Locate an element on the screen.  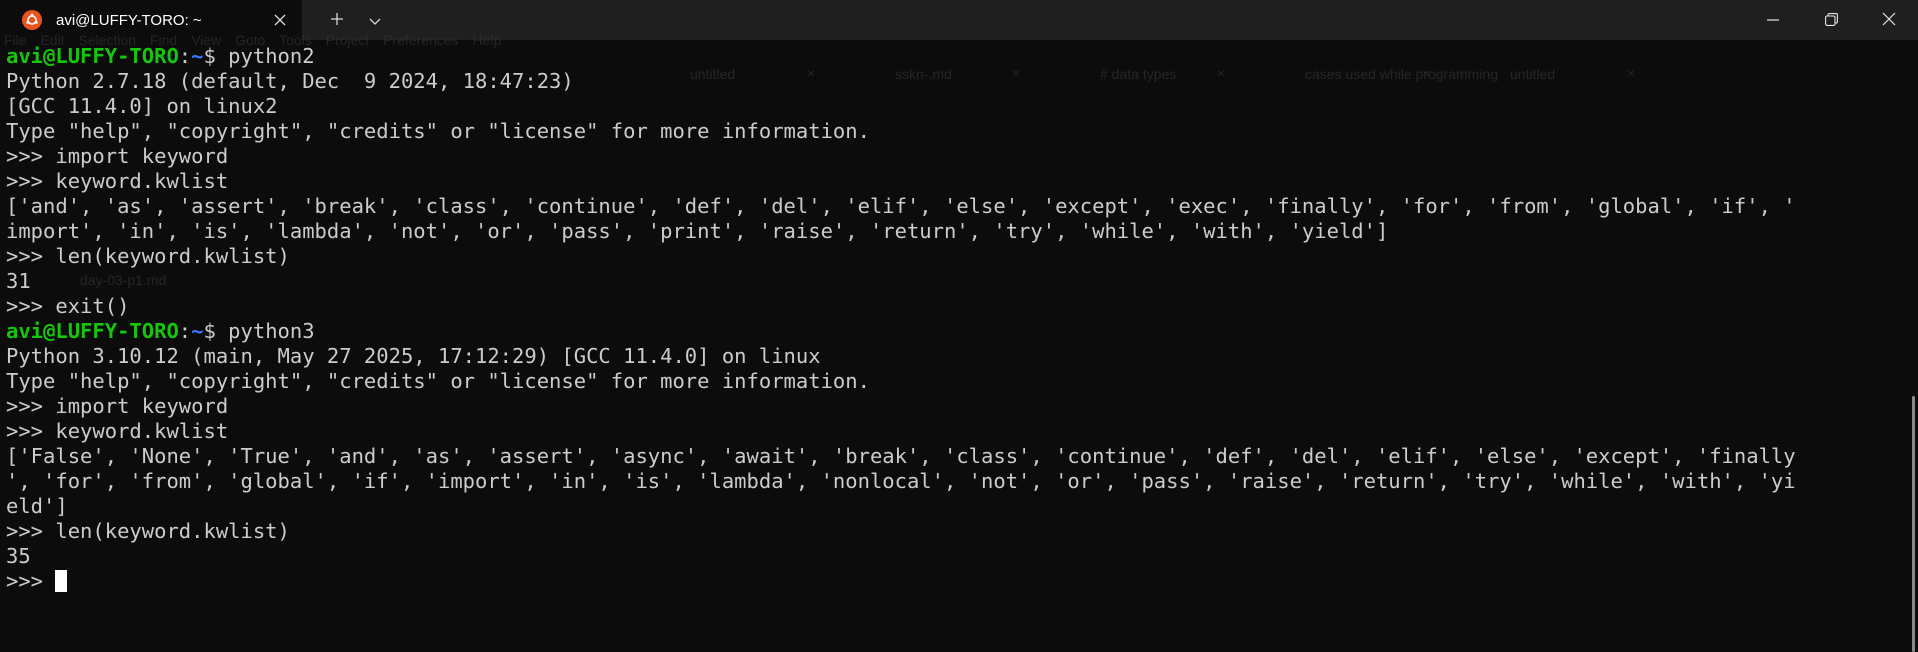
terminal-line: eld'] is located at coordinates (962, 506).